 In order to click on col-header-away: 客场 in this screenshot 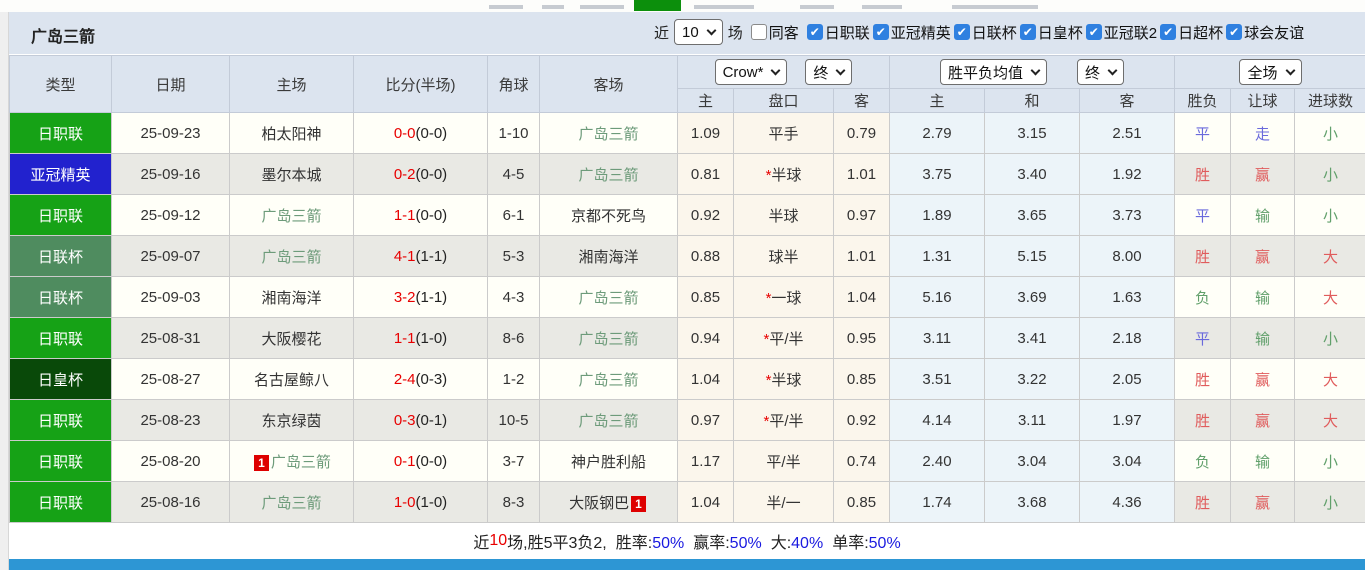, I will do `click(609, 84)`.